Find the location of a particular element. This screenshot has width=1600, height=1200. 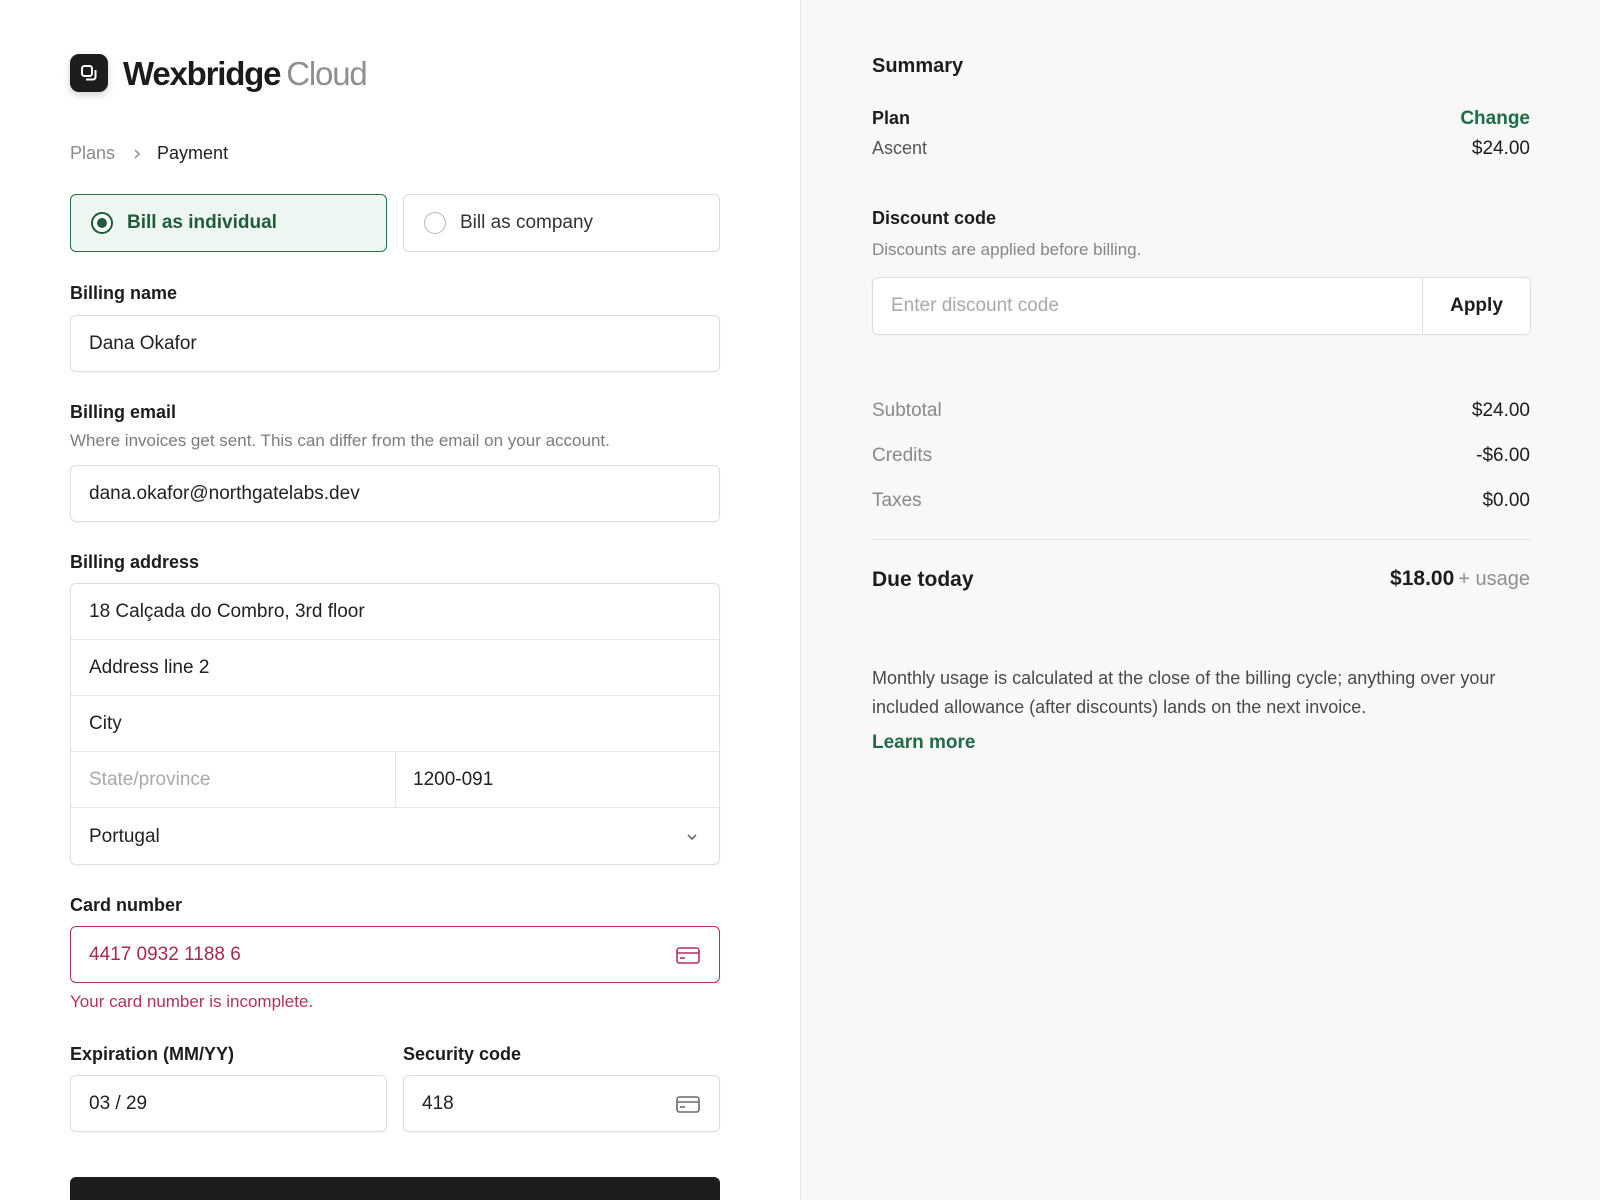

billing-name-input: Dana Okafor is located at coordinates (395, 343).